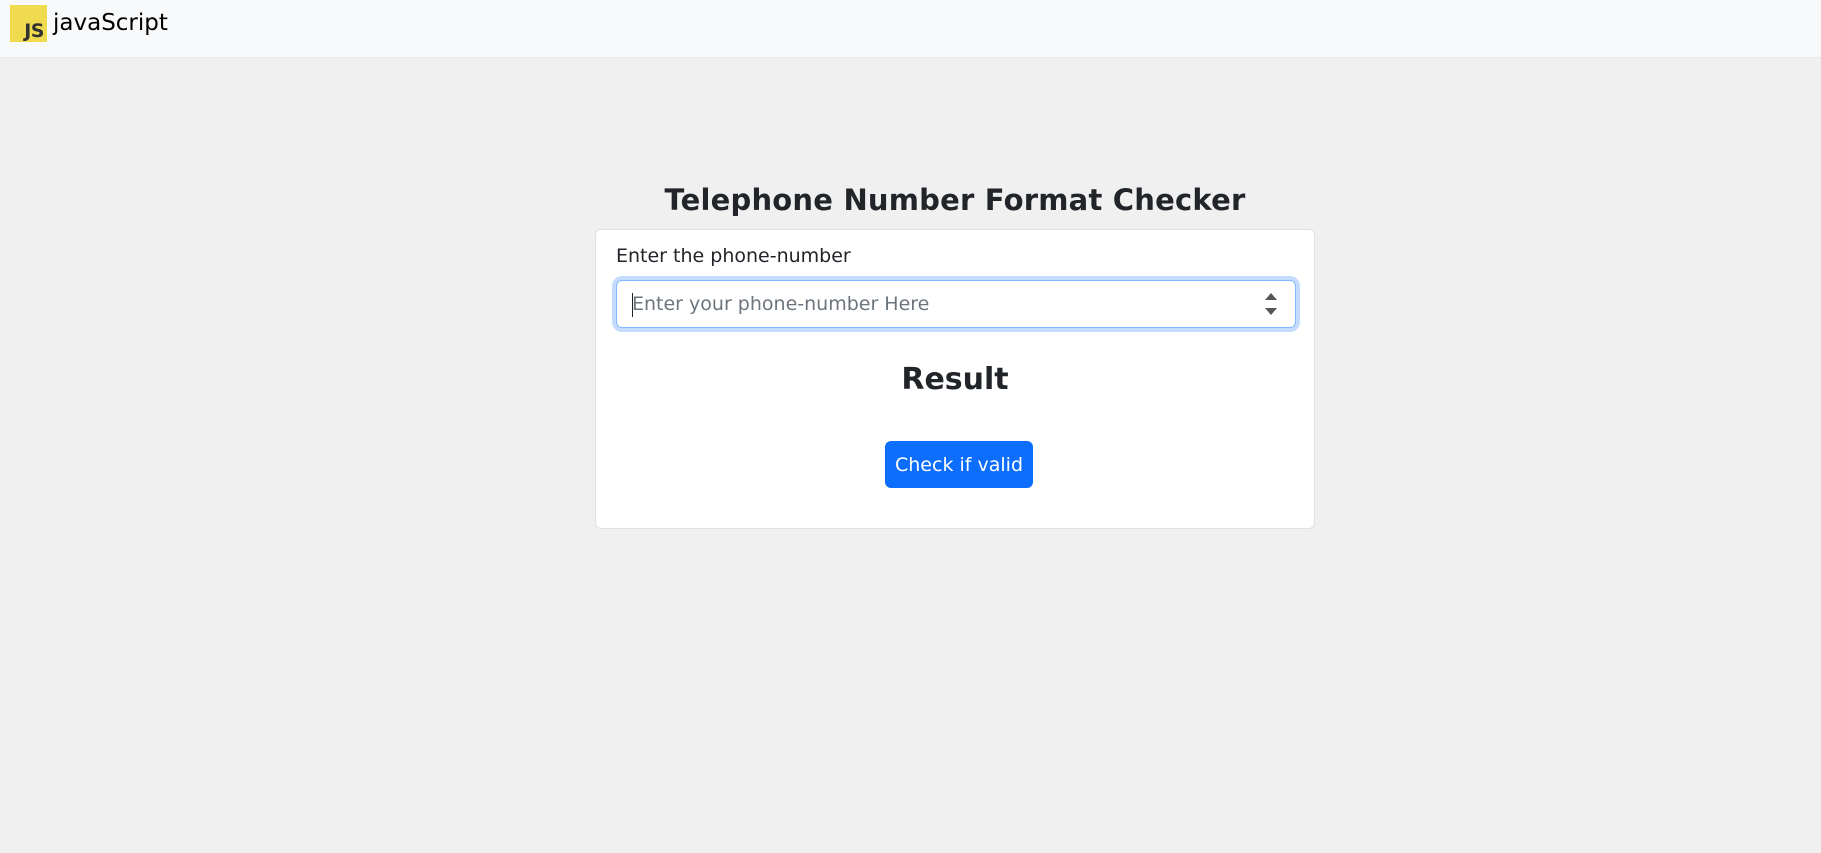 The image size is (1821, 853). I want to click on phone-number-input-wrapper, so click(956, 304).